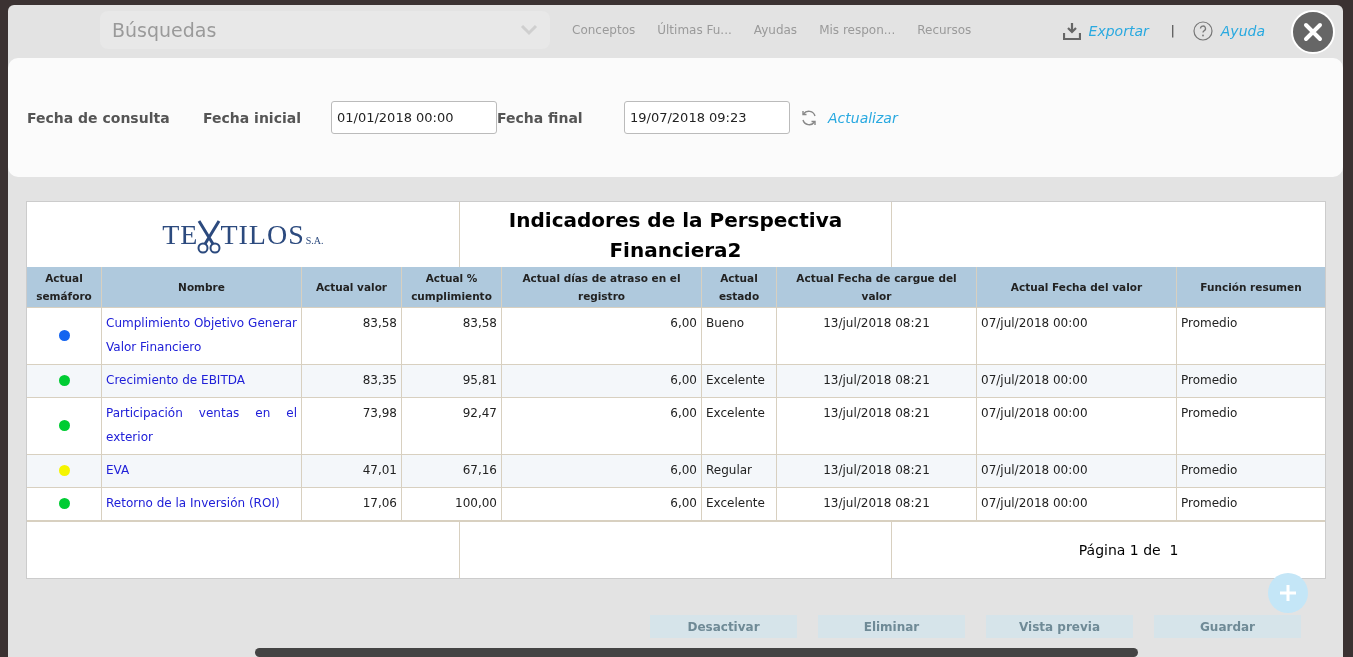  What do you see at coordinates (1128, 550) in the screenshot?
I see `page-number: Página 1 de 1` at bounding box center [1128, 550].